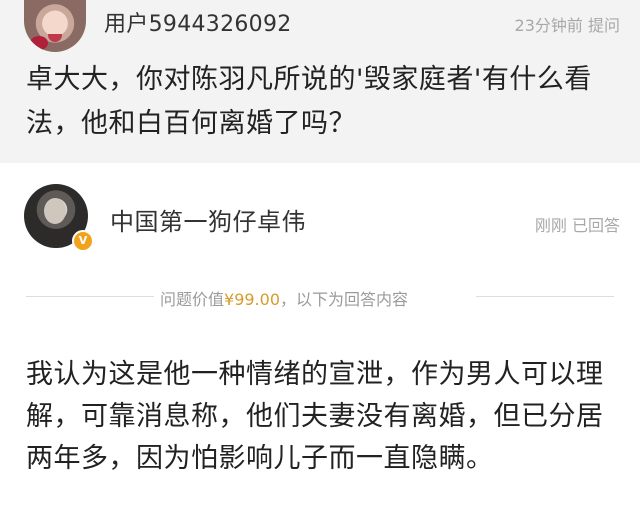  What do you see at coordinates (577, 225) in the screenshot?
I see `answer-status: 刚刚 已回答` at bounding box center [577, 225].